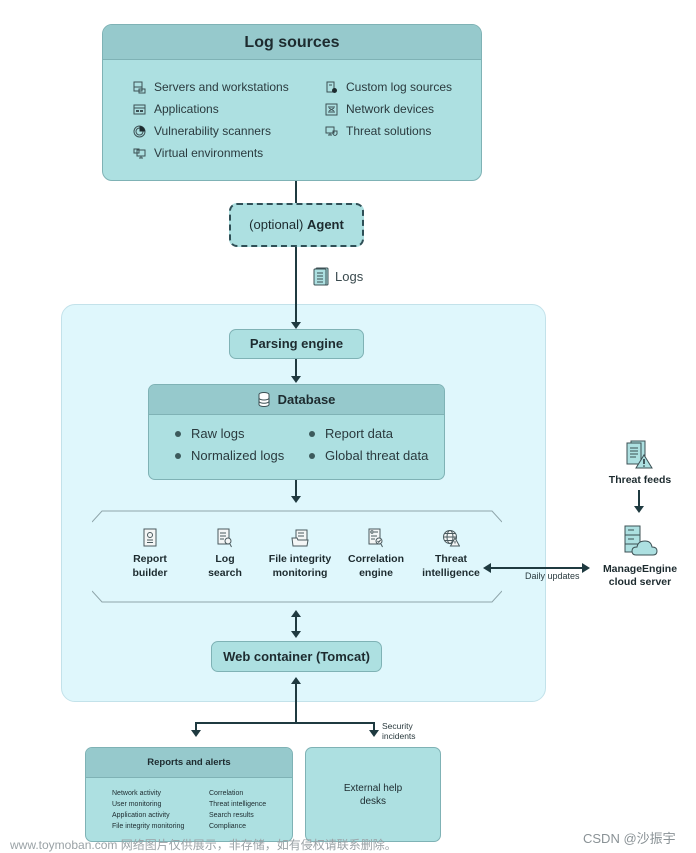 Image resolution: width=696 pixels, height=853 pixels. What do you see at coordinates (331, 87) in the screenshot?
I see `custom-log-icon` at bounding box center [331, 87].